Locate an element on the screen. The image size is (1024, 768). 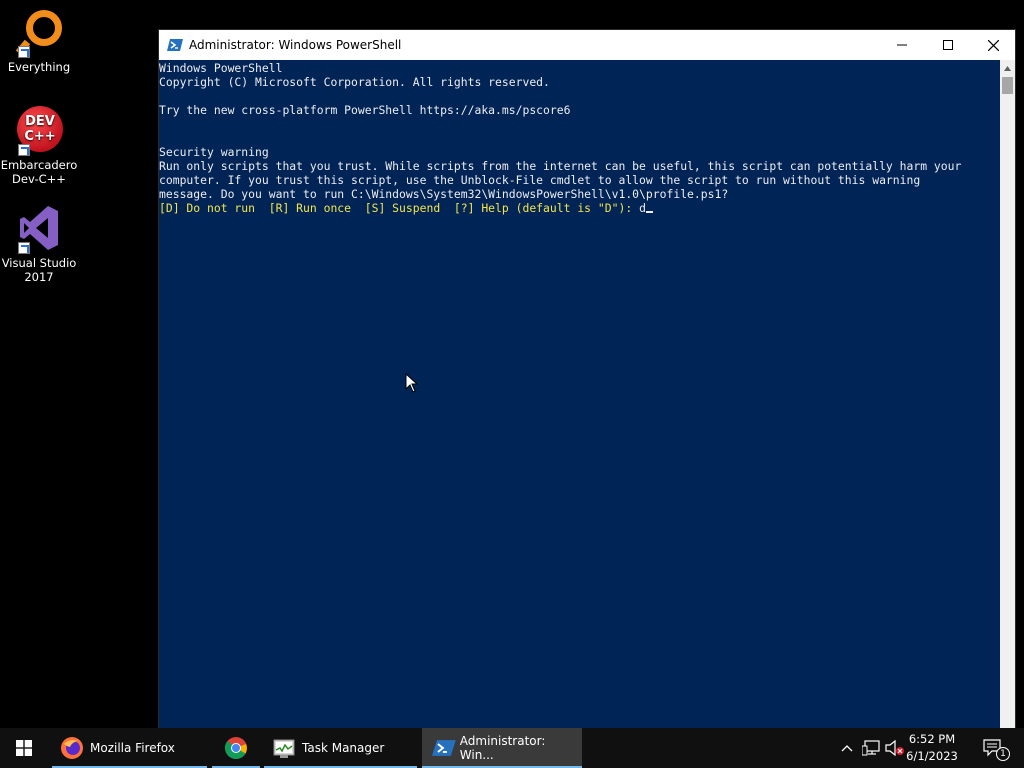
taskbar-item-label: Task Manager is located at coordinates (343, 748).